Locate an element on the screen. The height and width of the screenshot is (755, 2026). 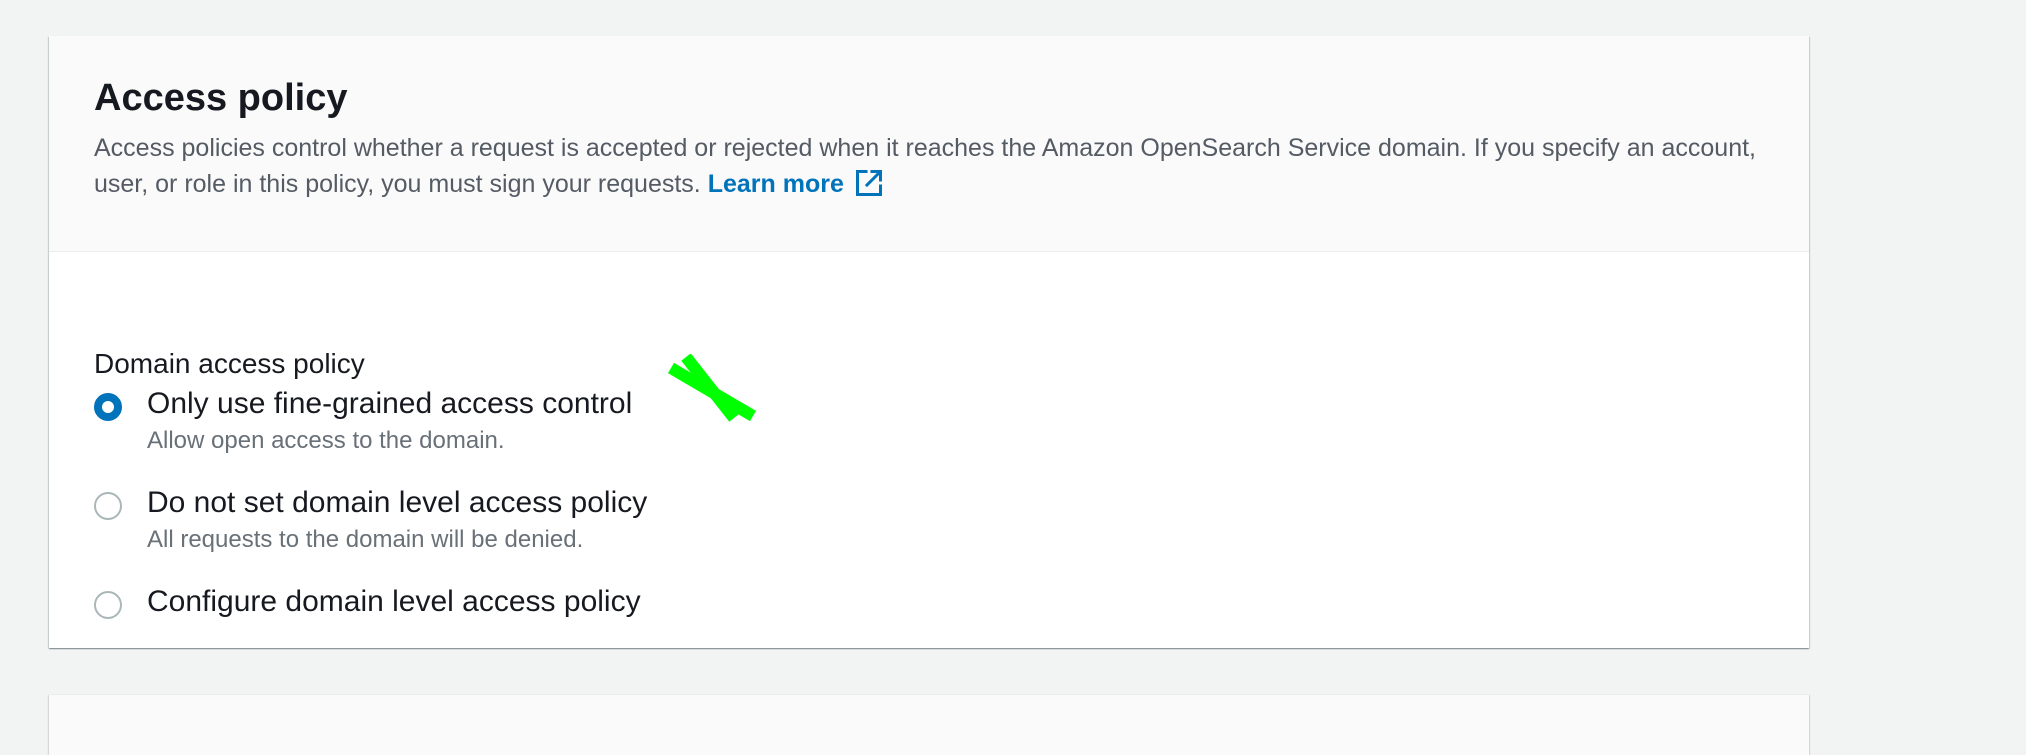
option-label: Do not set domain level access policy is located at coordinates (397, 503).